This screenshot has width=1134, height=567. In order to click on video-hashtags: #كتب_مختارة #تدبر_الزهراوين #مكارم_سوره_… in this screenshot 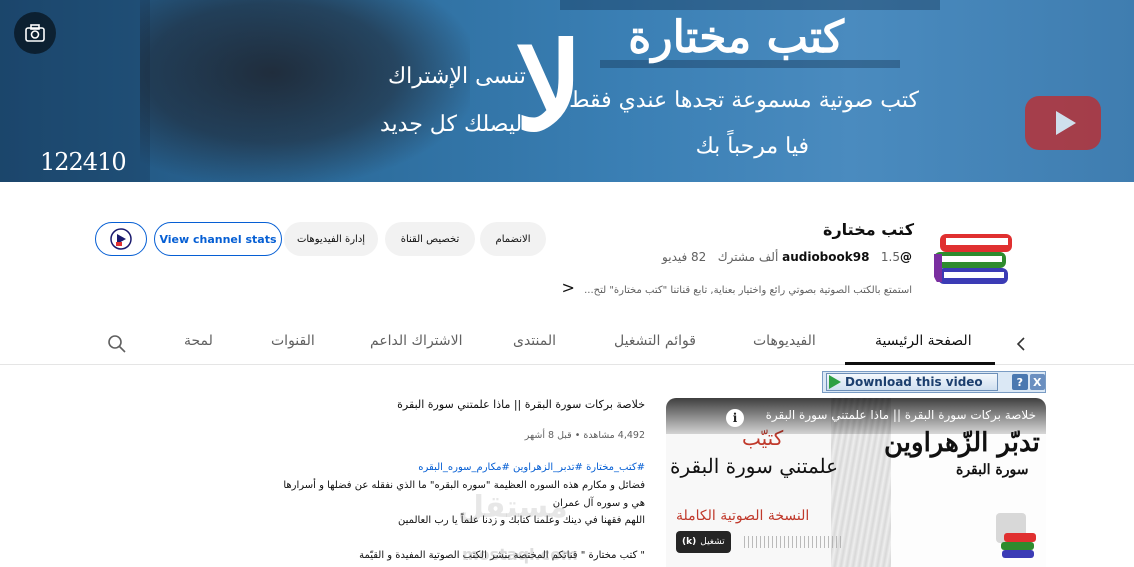, I will do `click(531, 467)`.